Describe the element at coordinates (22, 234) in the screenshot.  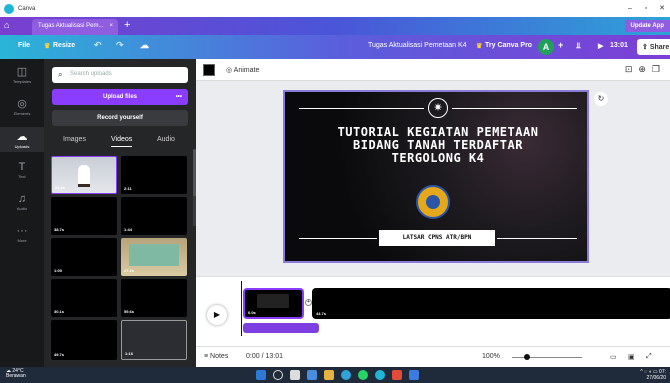
I see `rail-item-more: ··· More` at that location.